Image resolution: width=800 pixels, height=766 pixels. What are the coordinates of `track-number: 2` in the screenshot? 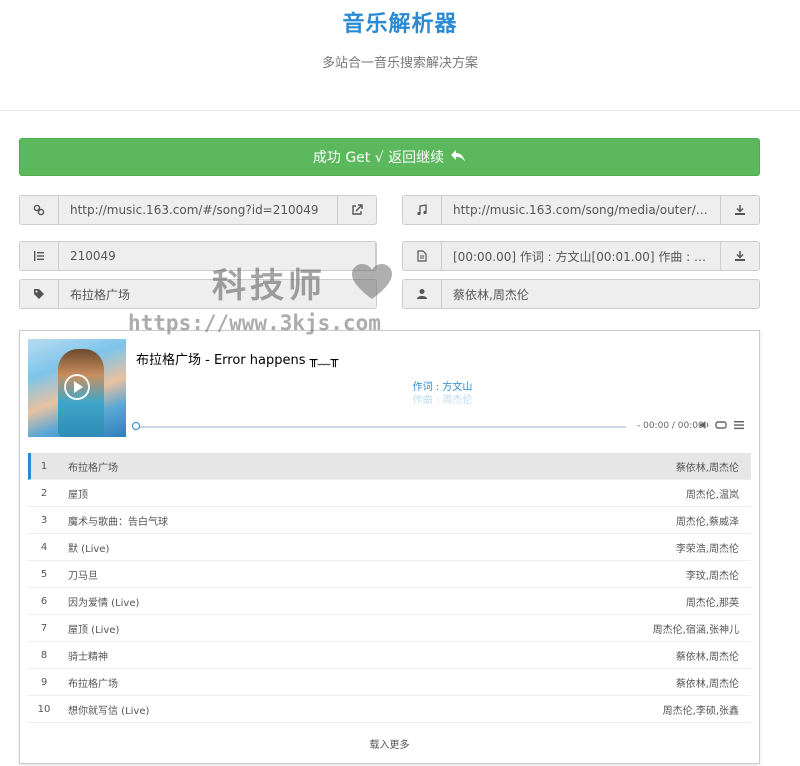 It's located at (44, 493).